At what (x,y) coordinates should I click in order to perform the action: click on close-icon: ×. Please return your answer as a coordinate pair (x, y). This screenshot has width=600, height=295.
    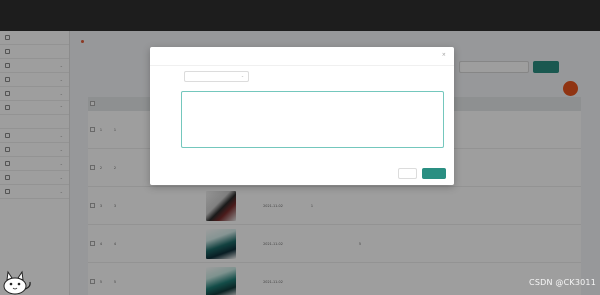
    Looking at the image, I should click on (444, 55).